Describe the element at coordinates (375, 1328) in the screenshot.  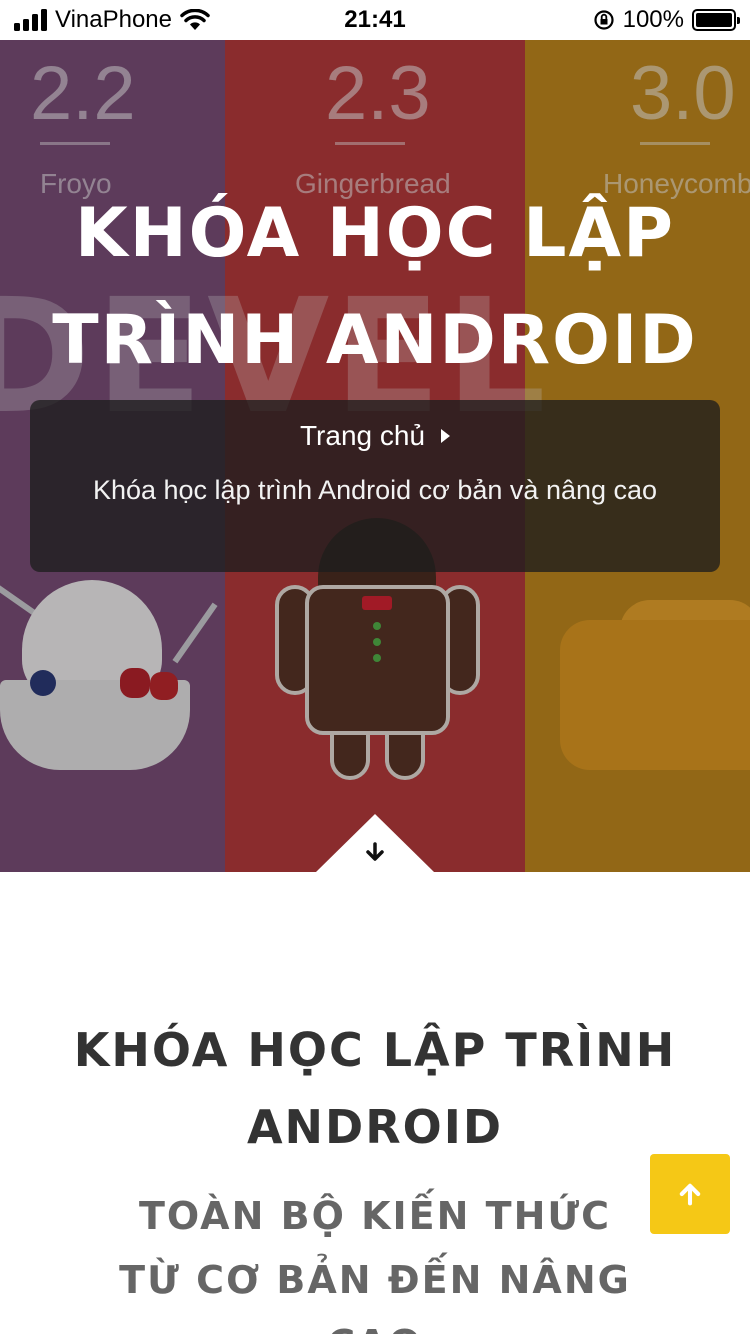
I see `section-subtitle-line3: CAO` at that location.